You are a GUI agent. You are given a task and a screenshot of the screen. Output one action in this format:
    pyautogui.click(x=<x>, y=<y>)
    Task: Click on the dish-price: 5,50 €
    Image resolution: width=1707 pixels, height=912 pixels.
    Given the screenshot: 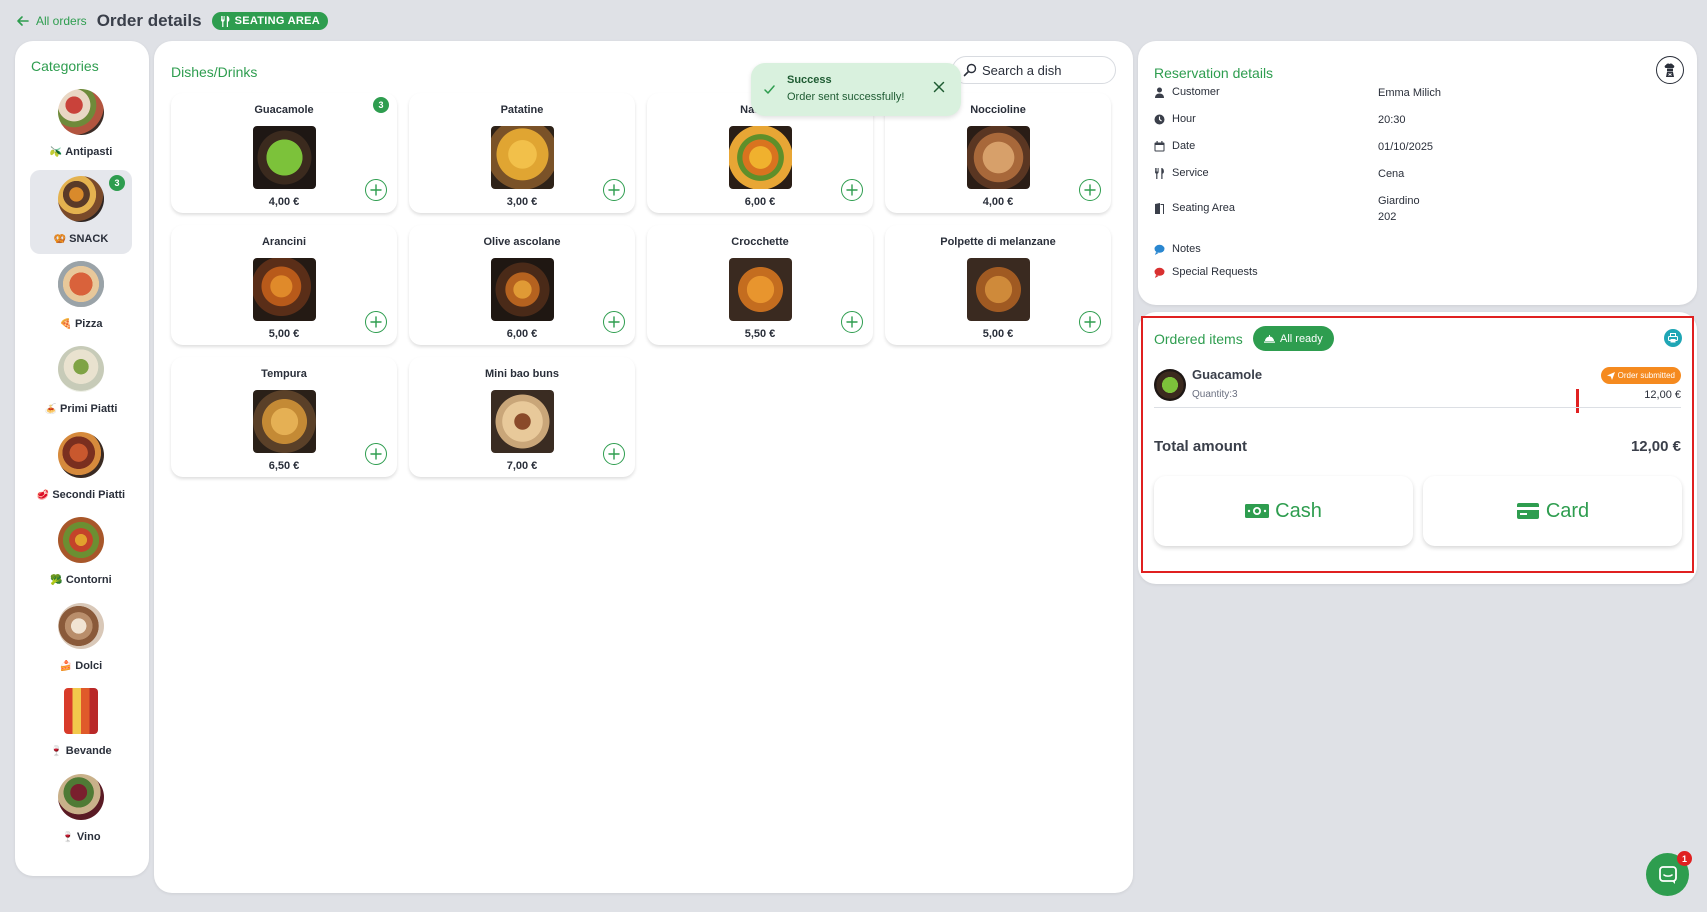 What is the action you would take?
    pyautogui.click(x=760, y=334)
    